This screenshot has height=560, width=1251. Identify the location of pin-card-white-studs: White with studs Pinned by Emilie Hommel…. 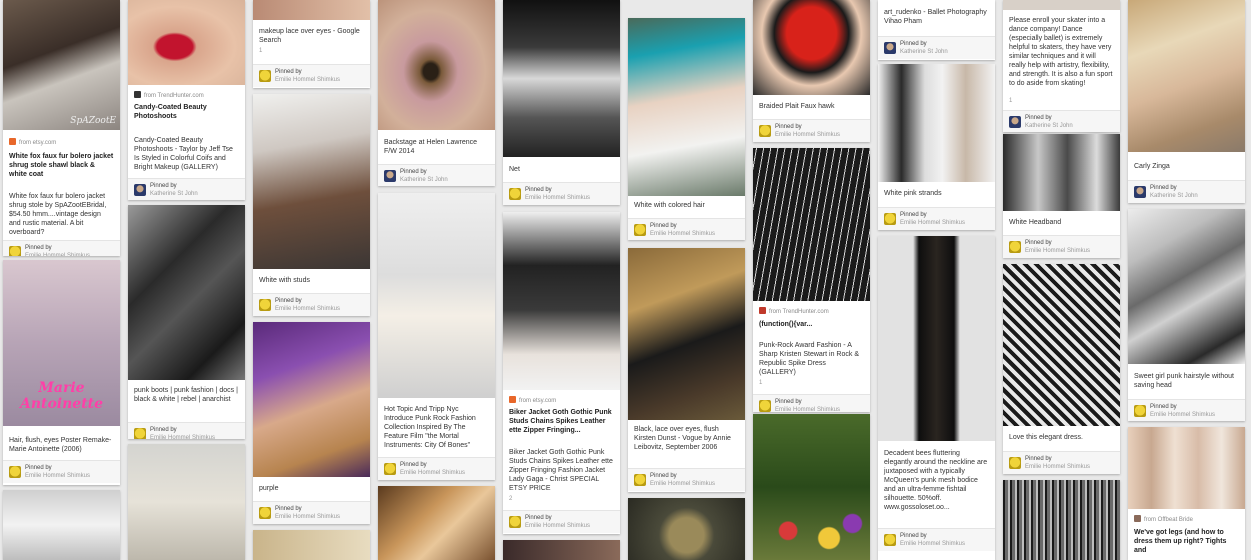
(311, 205).